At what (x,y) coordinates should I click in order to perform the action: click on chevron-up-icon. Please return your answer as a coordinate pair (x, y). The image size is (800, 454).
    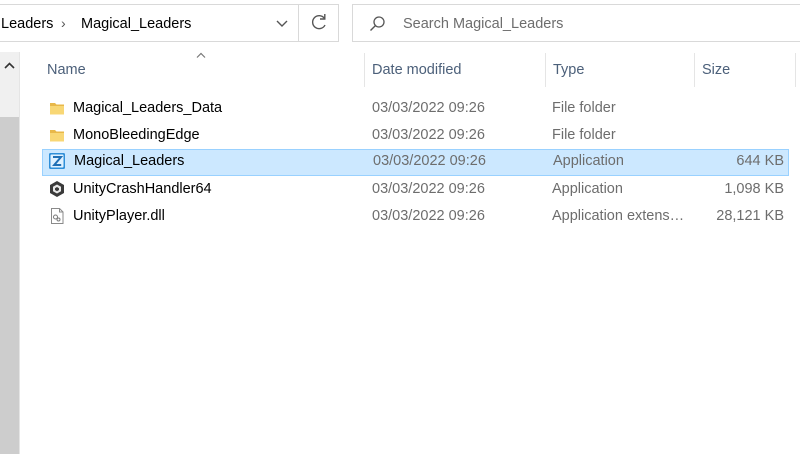
    Looking at the image, I should click on (9, 65).